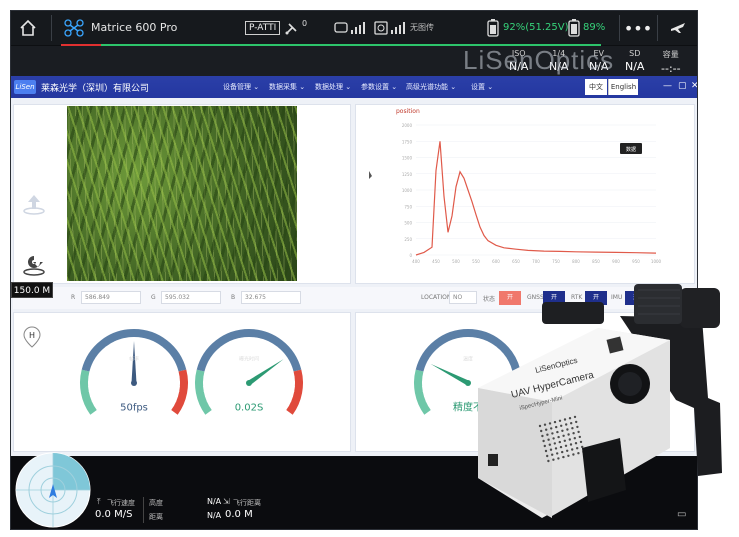  I want to click on x-tick-label: 900, so click(616, 261).